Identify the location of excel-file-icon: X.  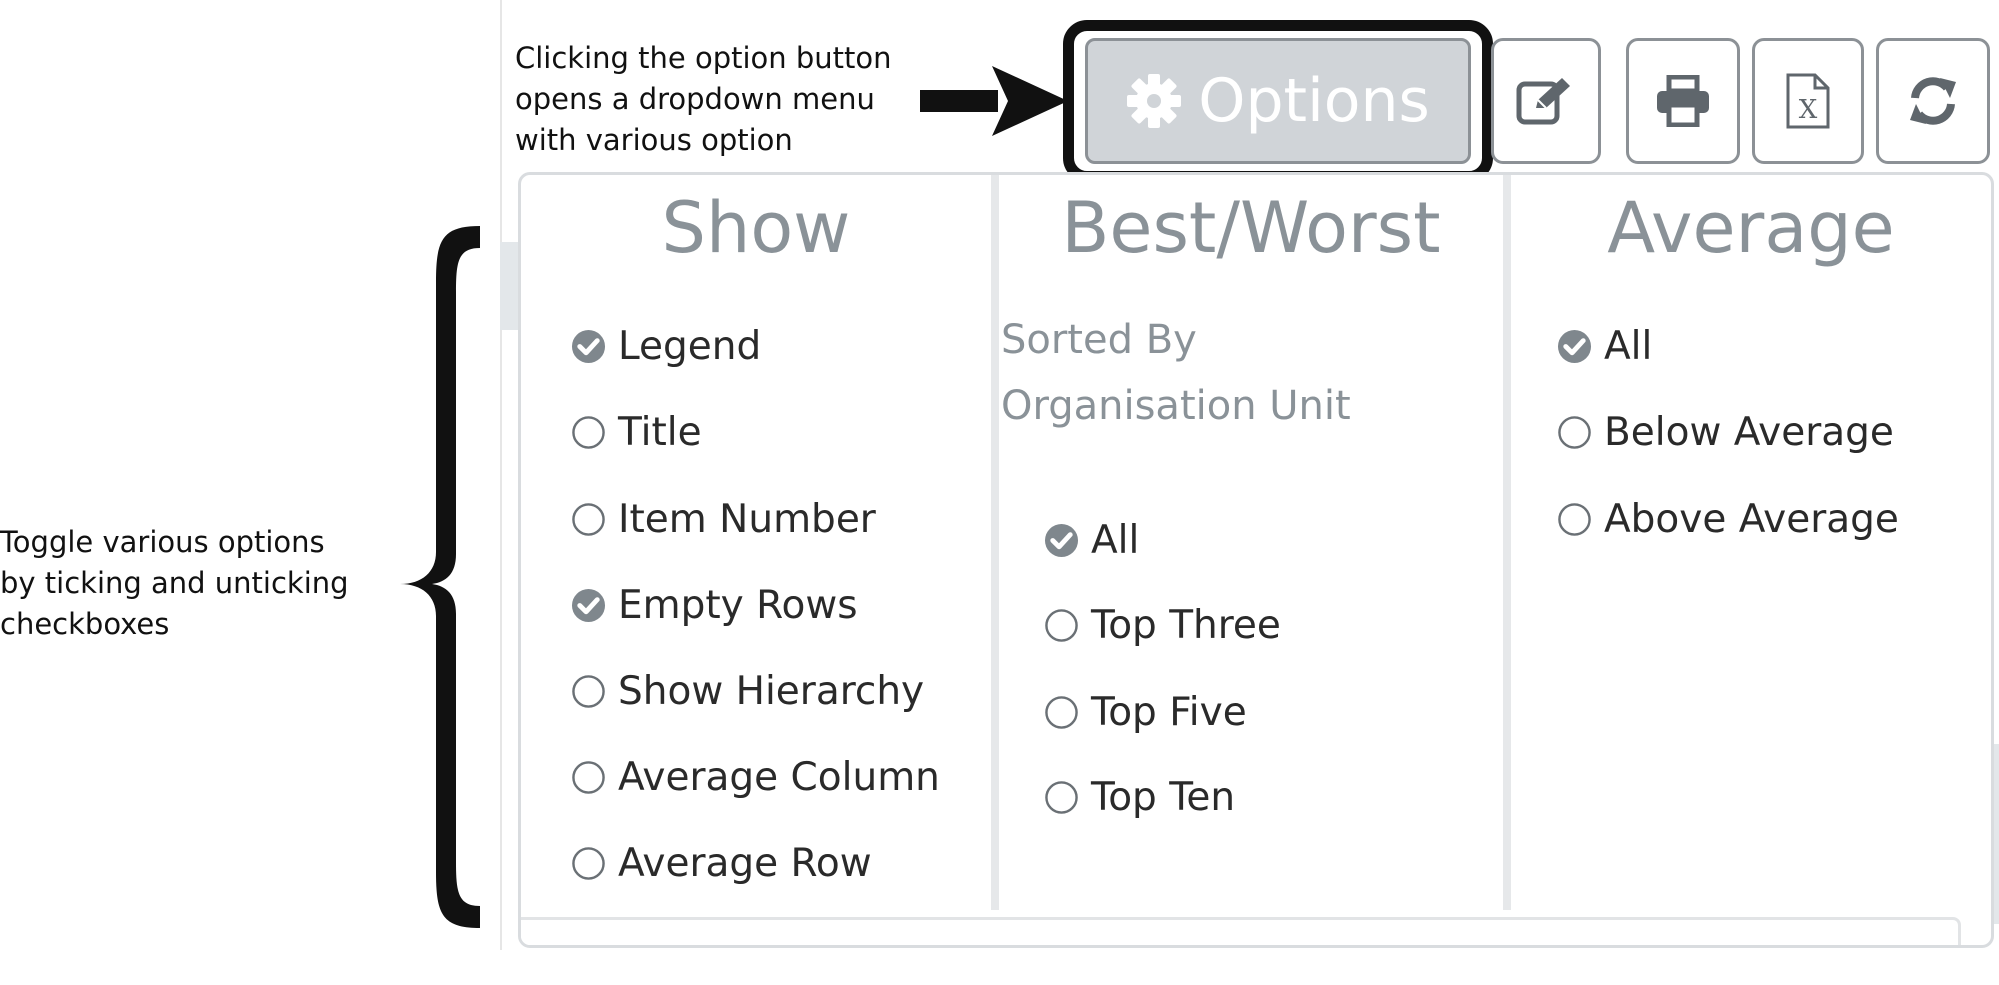
(1808, 101).